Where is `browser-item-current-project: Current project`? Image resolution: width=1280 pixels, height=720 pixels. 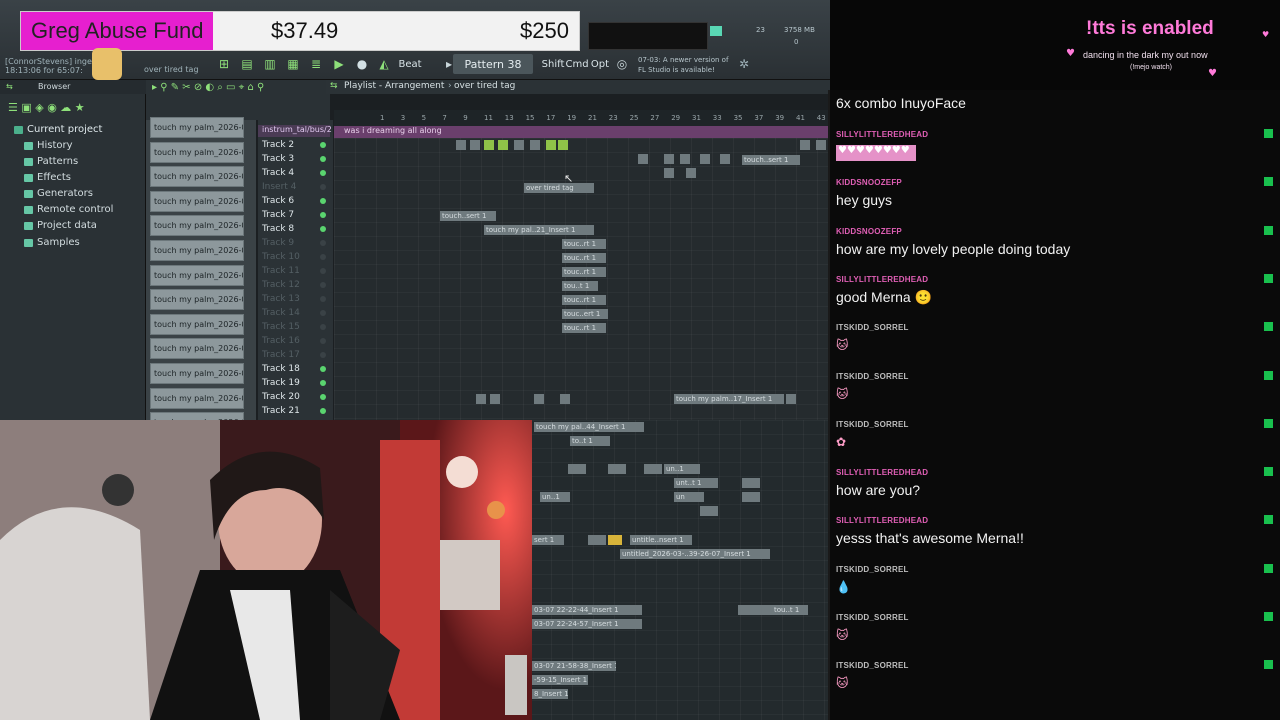
browser-item-current-project: Current project is located at coordinates (58, 129).